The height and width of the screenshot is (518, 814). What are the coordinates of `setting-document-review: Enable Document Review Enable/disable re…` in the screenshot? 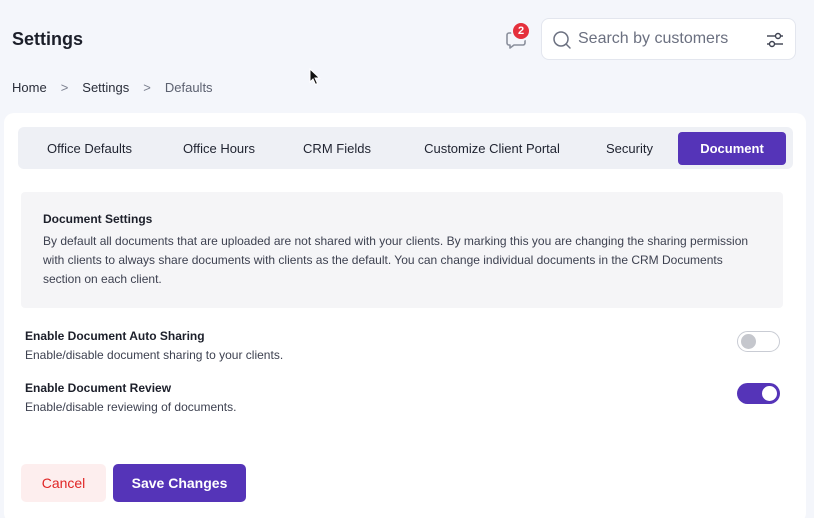 It's located at (130, 397).